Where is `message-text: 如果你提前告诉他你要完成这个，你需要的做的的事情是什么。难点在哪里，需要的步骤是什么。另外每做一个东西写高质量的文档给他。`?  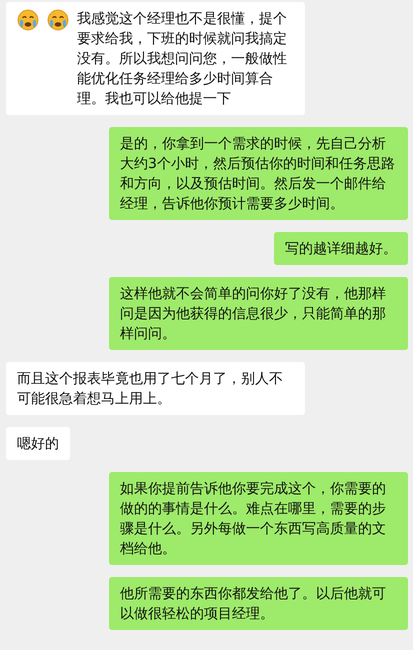 message-text: 如果你提前告诉他你要完成这个，你需要的做的的事情是什么。难点在哪里，需要的步骤是什么。另外每做一个东西写高质量的文档给他。 is located at coordinates (253, 519).